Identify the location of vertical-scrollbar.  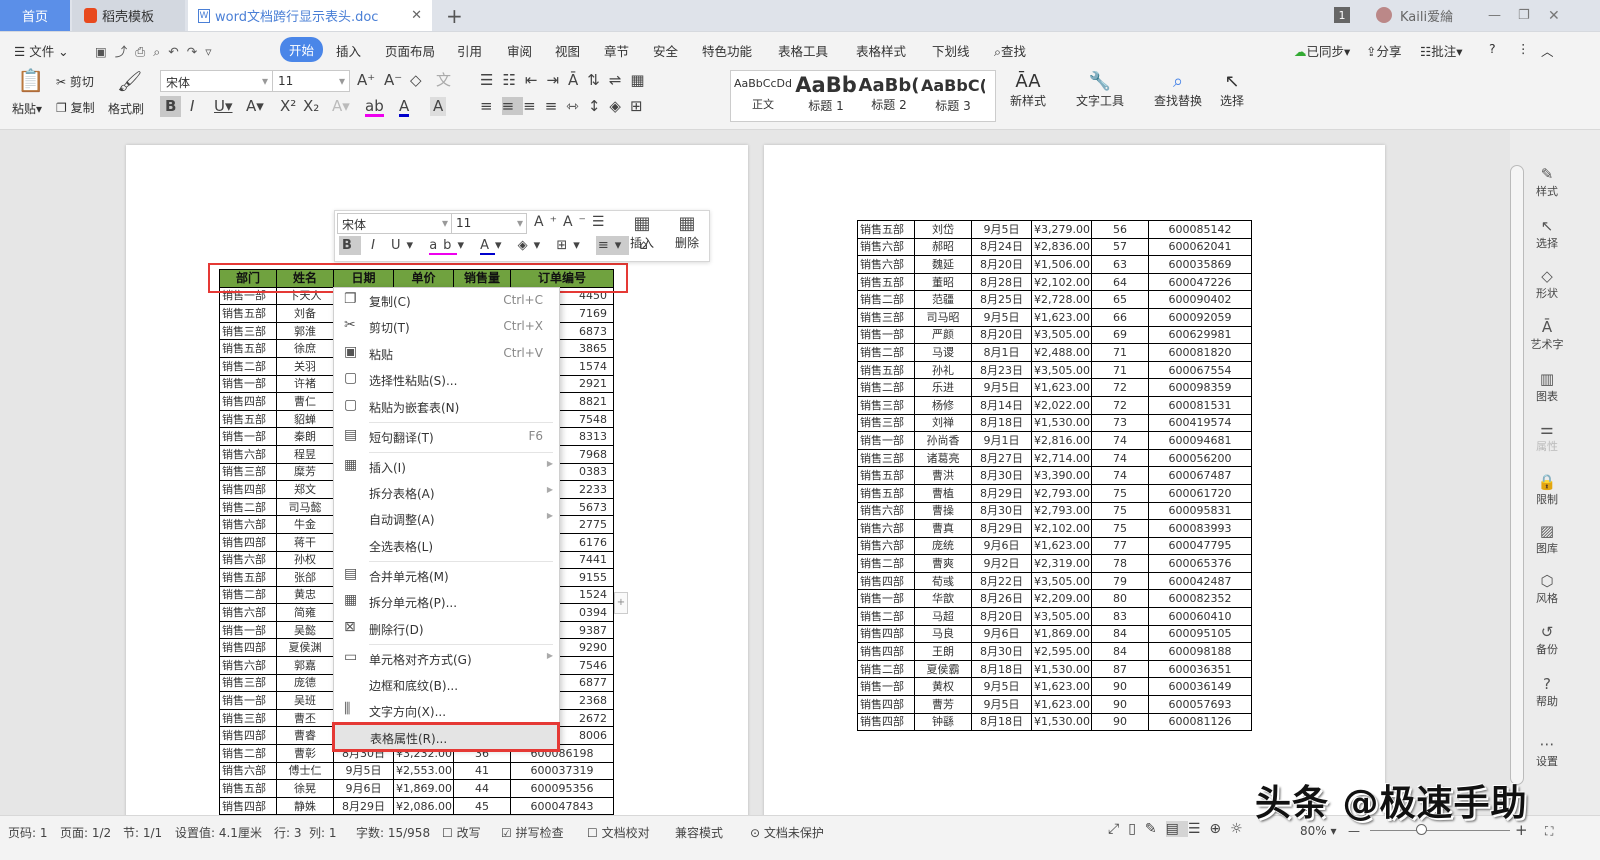
(1517, 475).